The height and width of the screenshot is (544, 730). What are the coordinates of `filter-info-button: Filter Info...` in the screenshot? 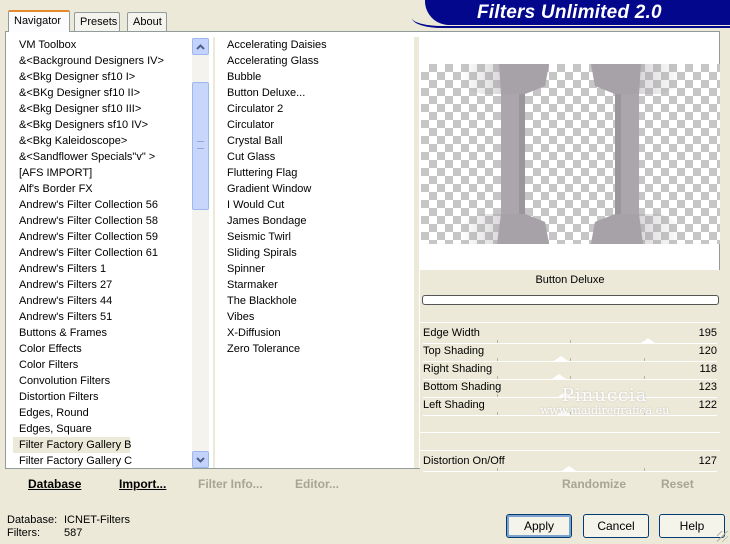 It's located at (230, 484).